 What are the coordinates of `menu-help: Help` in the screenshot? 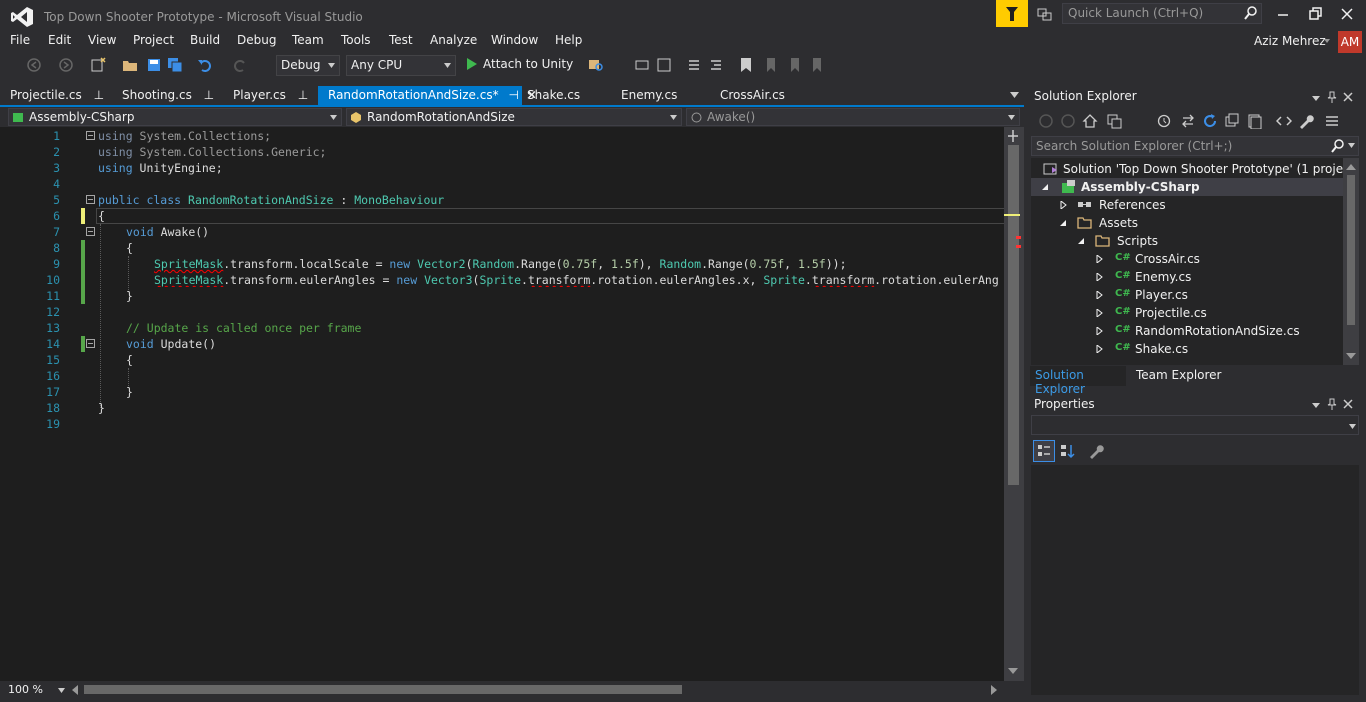 It's located at (568, 40).